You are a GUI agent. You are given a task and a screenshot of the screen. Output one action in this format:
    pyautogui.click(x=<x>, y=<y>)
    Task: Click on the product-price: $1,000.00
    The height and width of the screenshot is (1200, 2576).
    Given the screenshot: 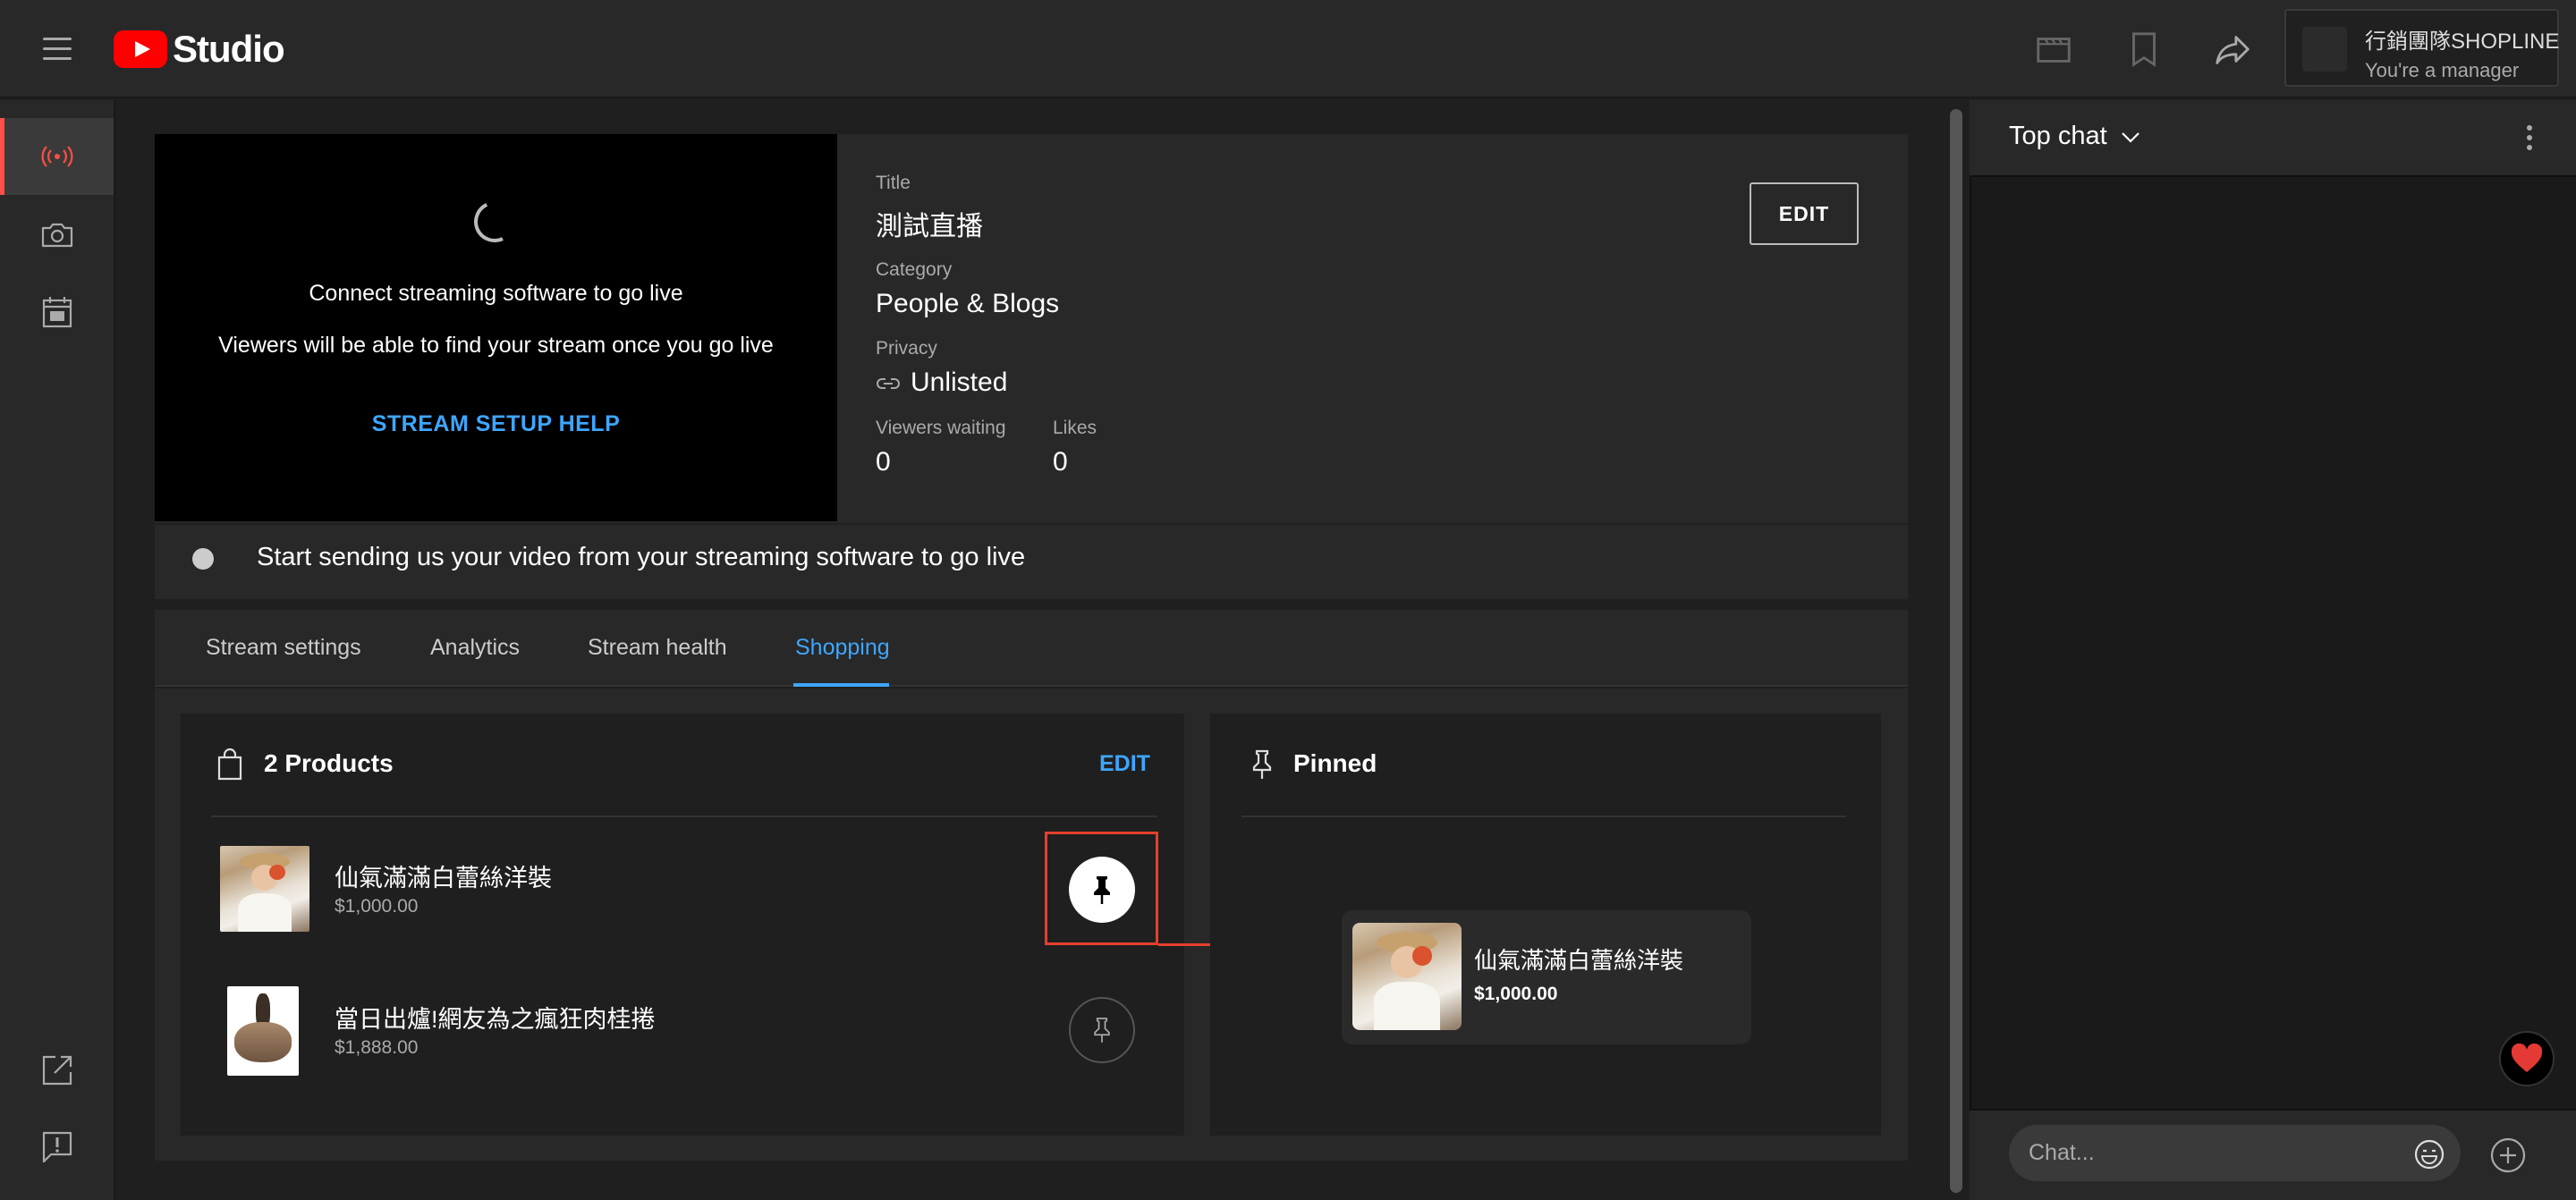 What is the action you would take?
    pyautogui.click(x=377, y=907)
    